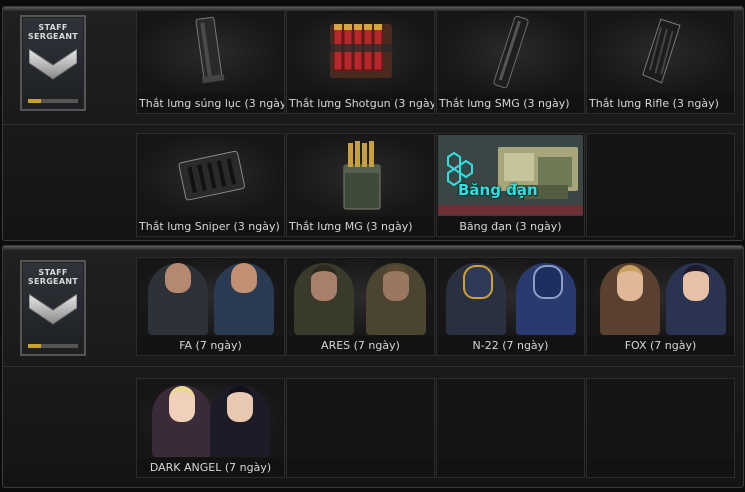 This screenshot has height=492, width=745. What do you see at coordinates (510, 175) in the screenshot?
I see `ammo-belt-pack-icon: Băng đạn` at bounding box center [510, 175].